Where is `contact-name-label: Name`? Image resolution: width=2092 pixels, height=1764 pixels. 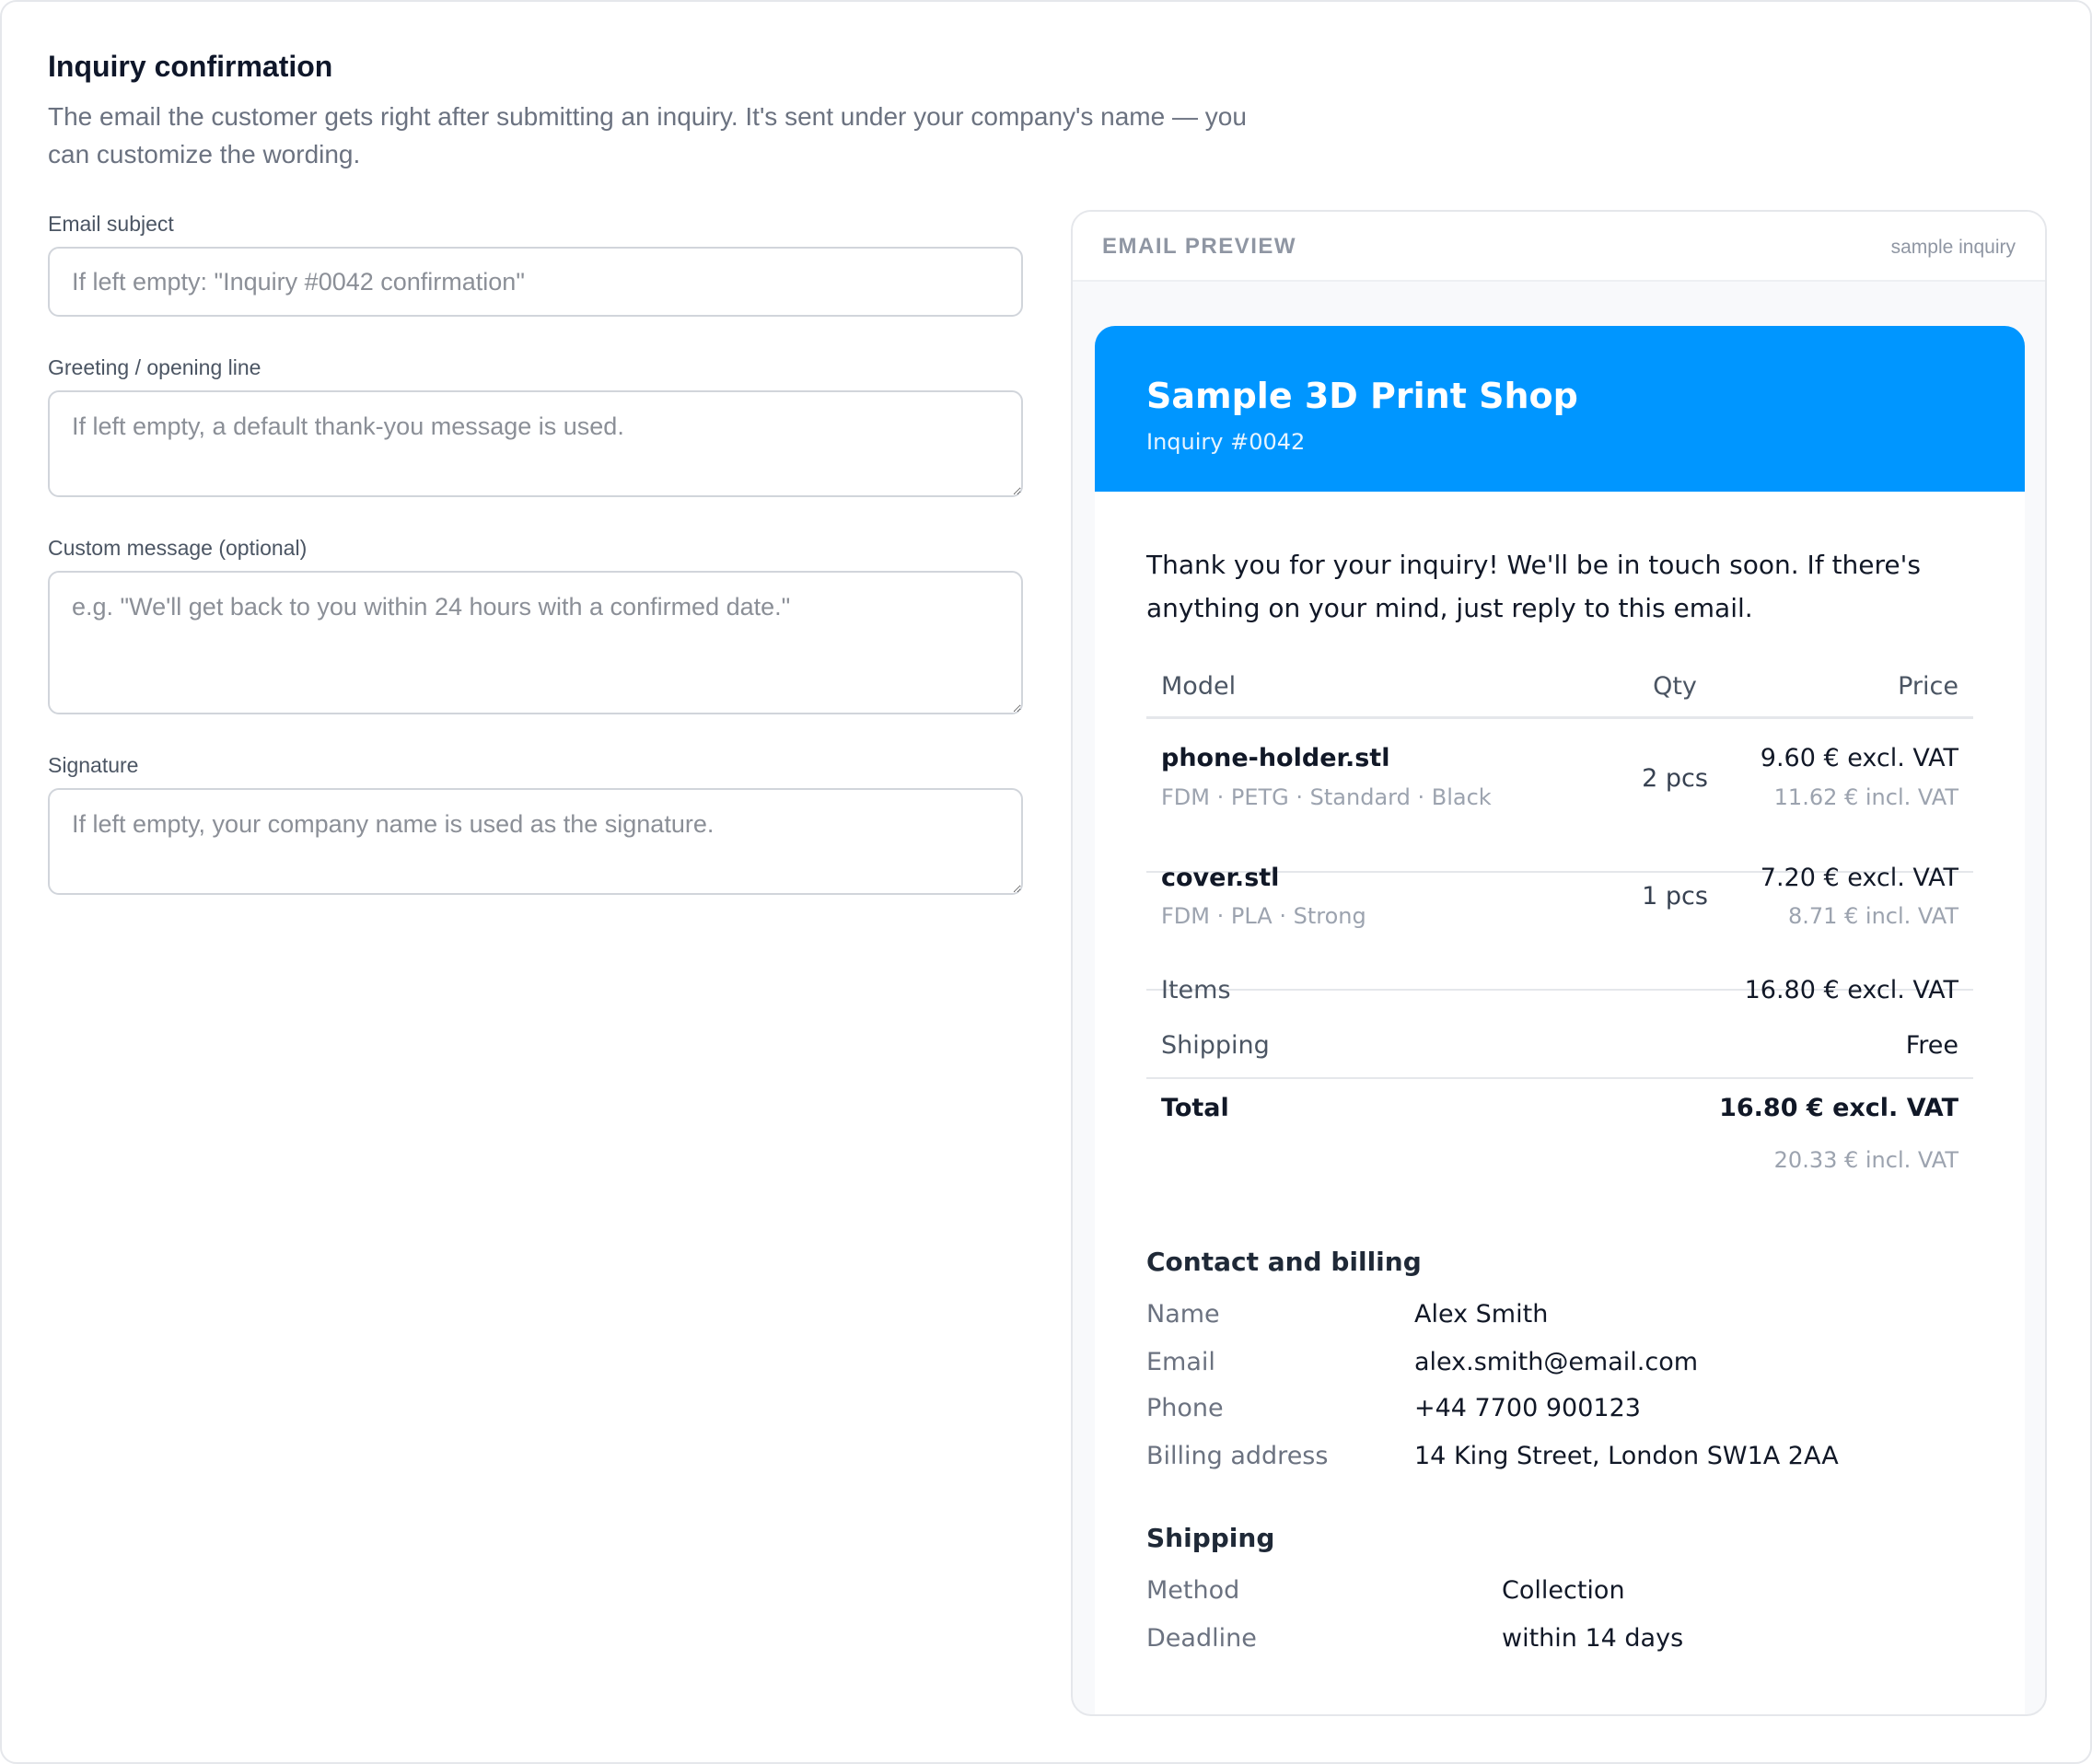 contact-name-label: Name is located at coordinates (1183, 1314).